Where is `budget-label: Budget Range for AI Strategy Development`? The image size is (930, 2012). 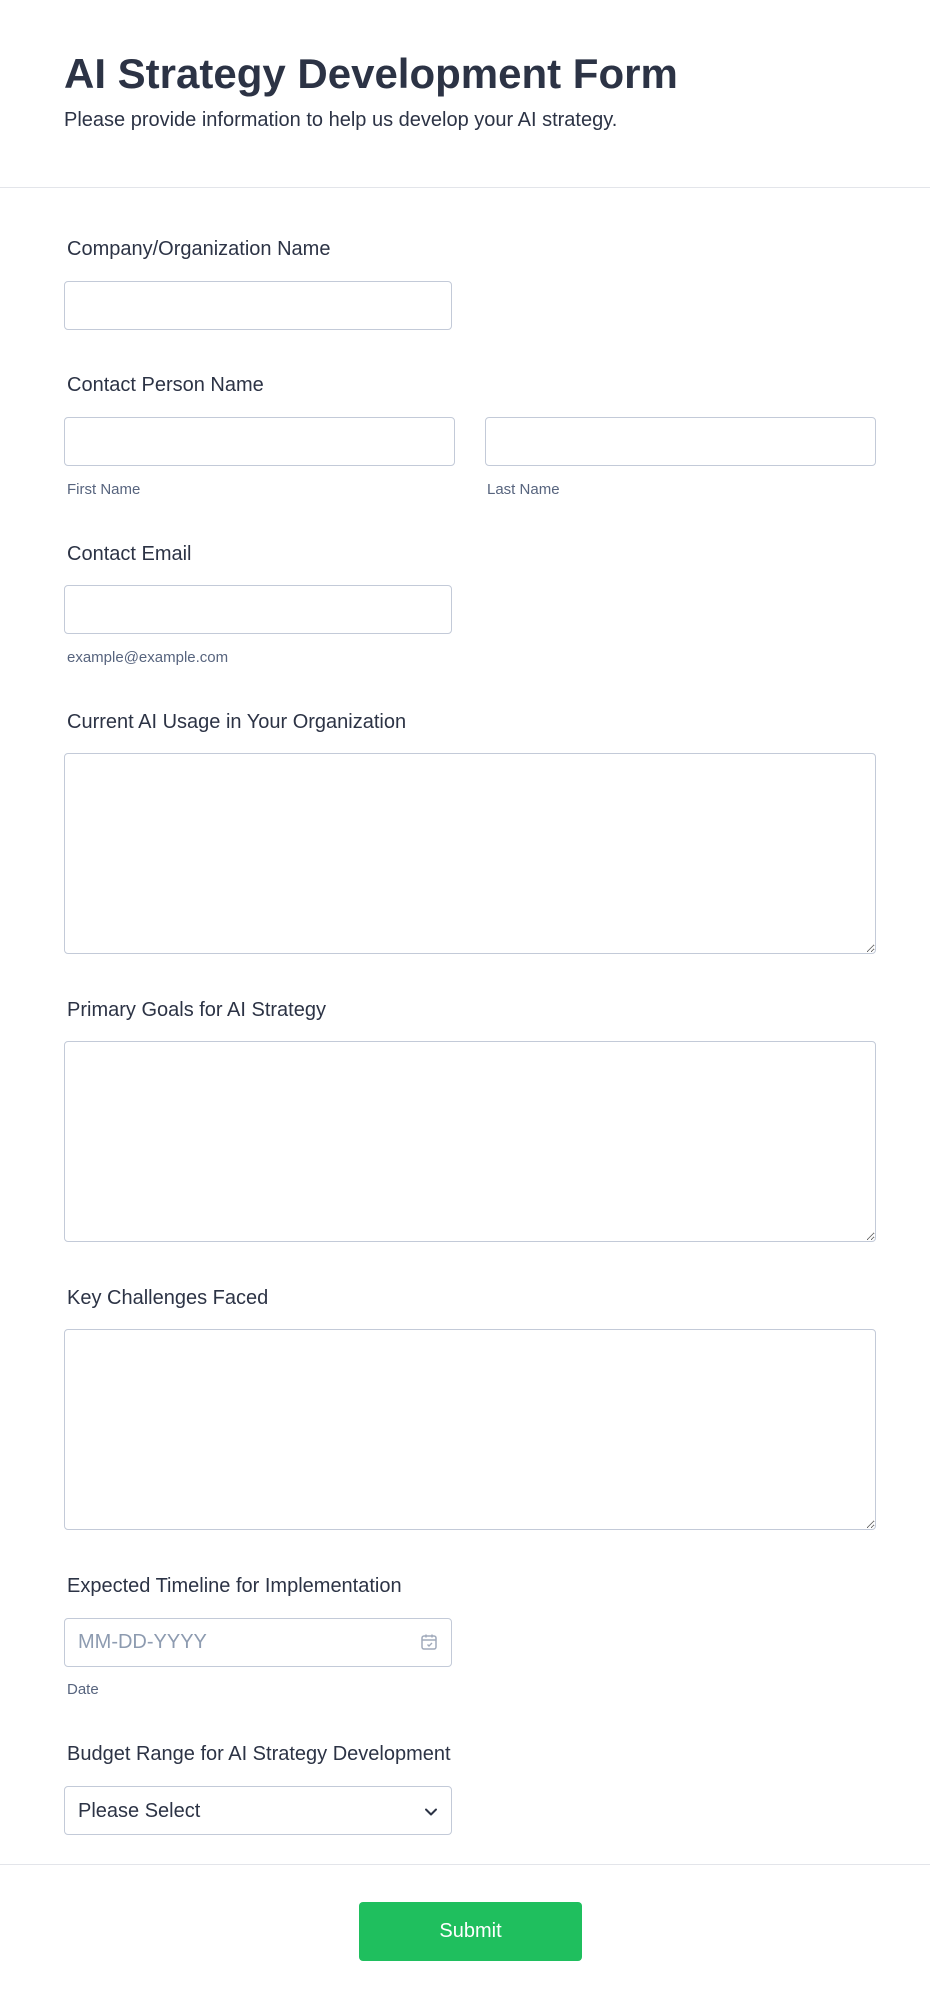 budget-label: Budget Range for AI Strategy Development is located at coordinates (259, 1754).